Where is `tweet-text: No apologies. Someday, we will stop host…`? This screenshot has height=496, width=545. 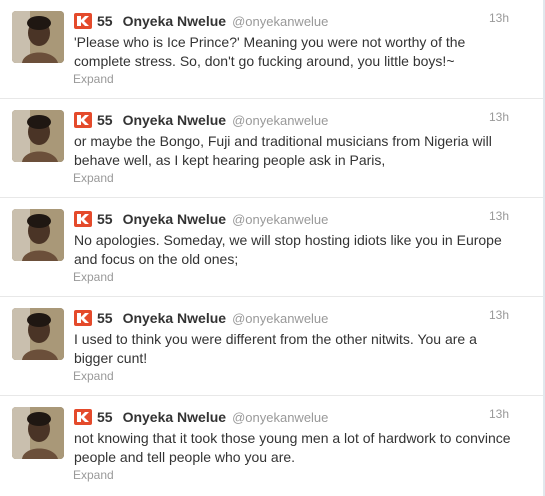 tweet-text: No apologies. Someday, we will stop host… is located at coordinates (288, 249).